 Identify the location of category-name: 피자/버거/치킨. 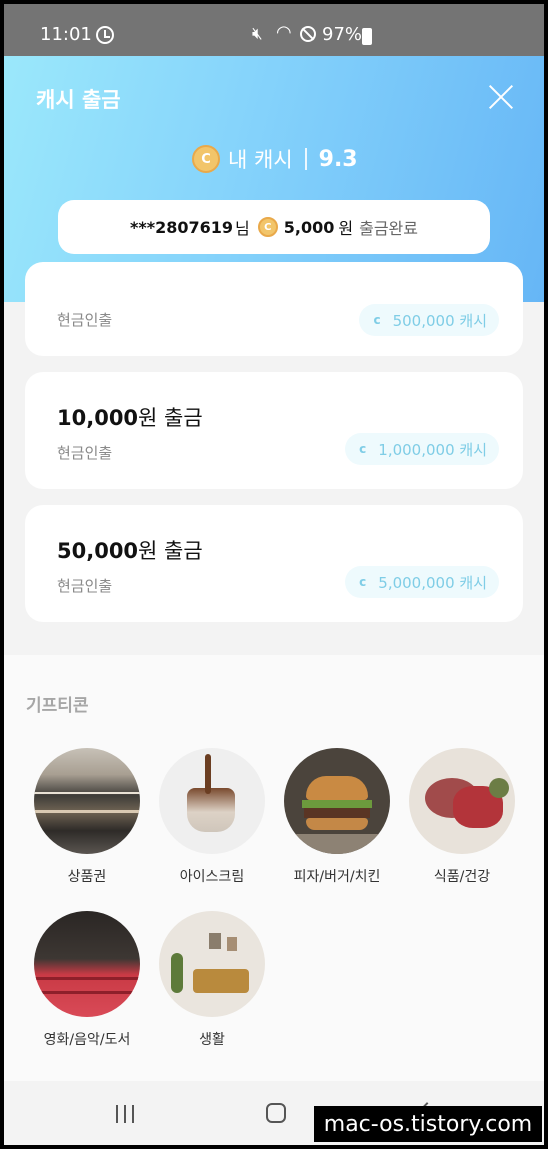
(337, 877).